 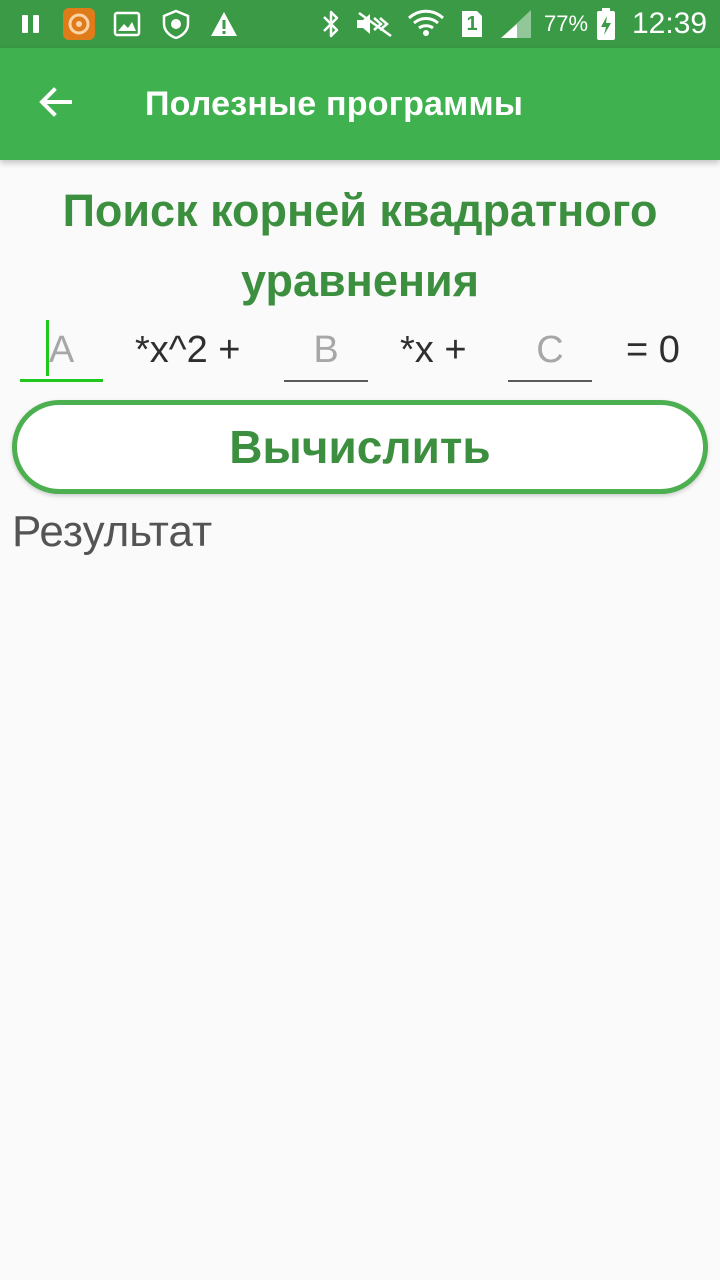 What do you see at coordinates (360, 280) in the screenshot?
I see `page-heading-line2: уравнения` at bounding box center [360, 280].